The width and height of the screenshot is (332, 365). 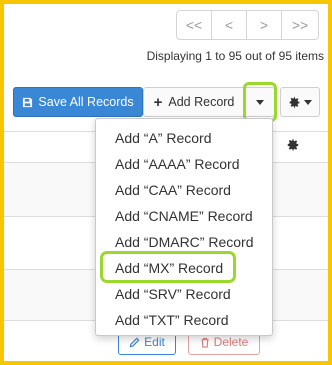 What do you see at coordinates (231, 342) in the screenshot?
I see `delete-label: Delete` at bounding box center [231, 342].